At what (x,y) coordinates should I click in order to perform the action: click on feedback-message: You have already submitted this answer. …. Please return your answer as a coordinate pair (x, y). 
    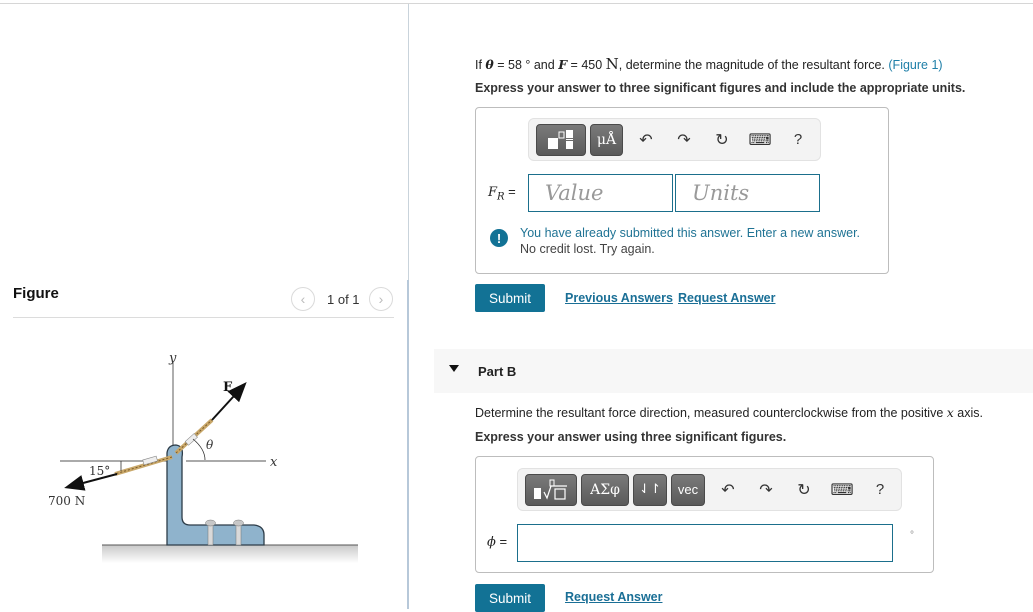
    Looking at the image, I should click on (690, 241).